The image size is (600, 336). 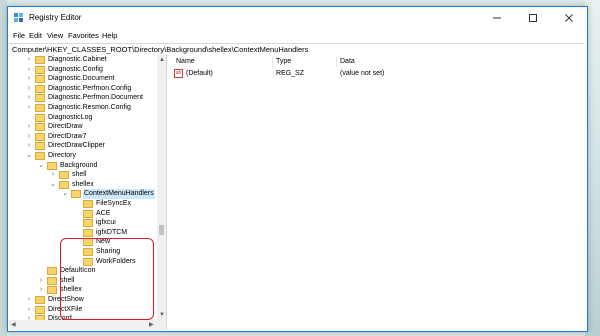 What do you see at coordinates (13, 325) in the screenshot?
I see `scroll-left-arrow-icon: ◀` at bounding box center [13, 325].